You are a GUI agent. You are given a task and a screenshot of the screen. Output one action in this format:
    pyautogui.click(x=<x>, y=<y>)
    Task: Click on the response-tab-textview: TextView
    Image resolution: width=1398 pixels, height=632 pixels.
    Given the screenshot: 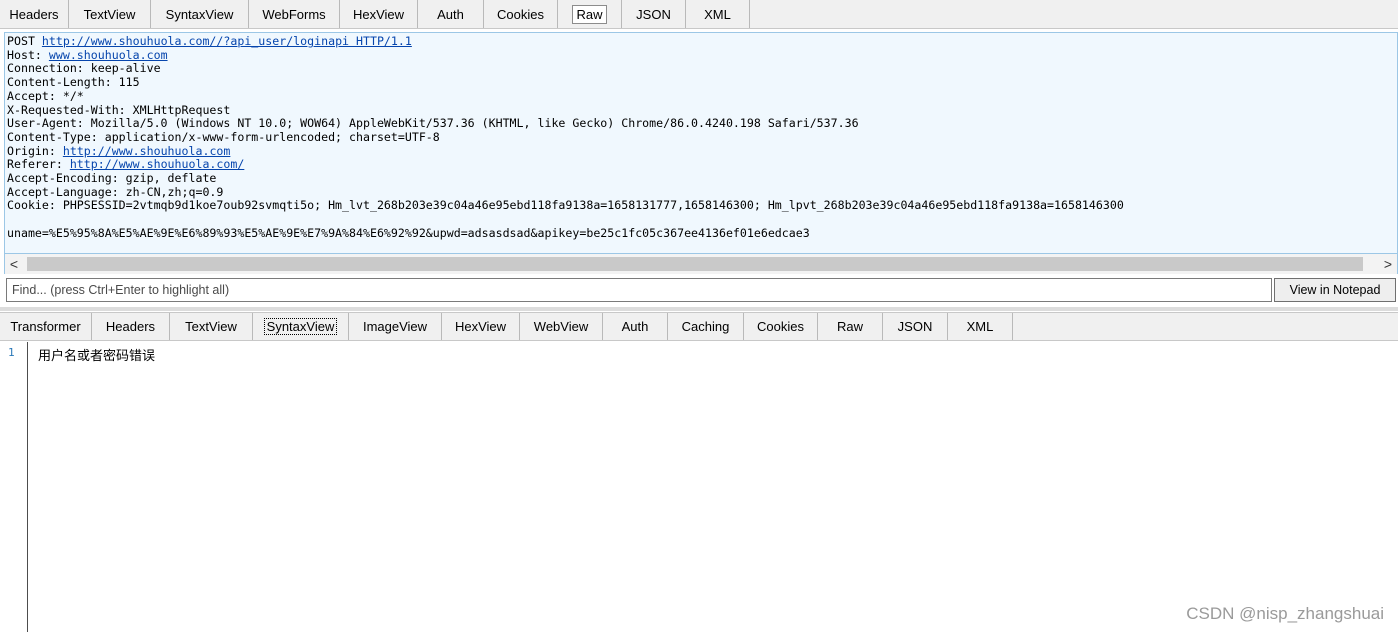 What is the action you would take?
    pyautogui.click(x=211, y=326)
    